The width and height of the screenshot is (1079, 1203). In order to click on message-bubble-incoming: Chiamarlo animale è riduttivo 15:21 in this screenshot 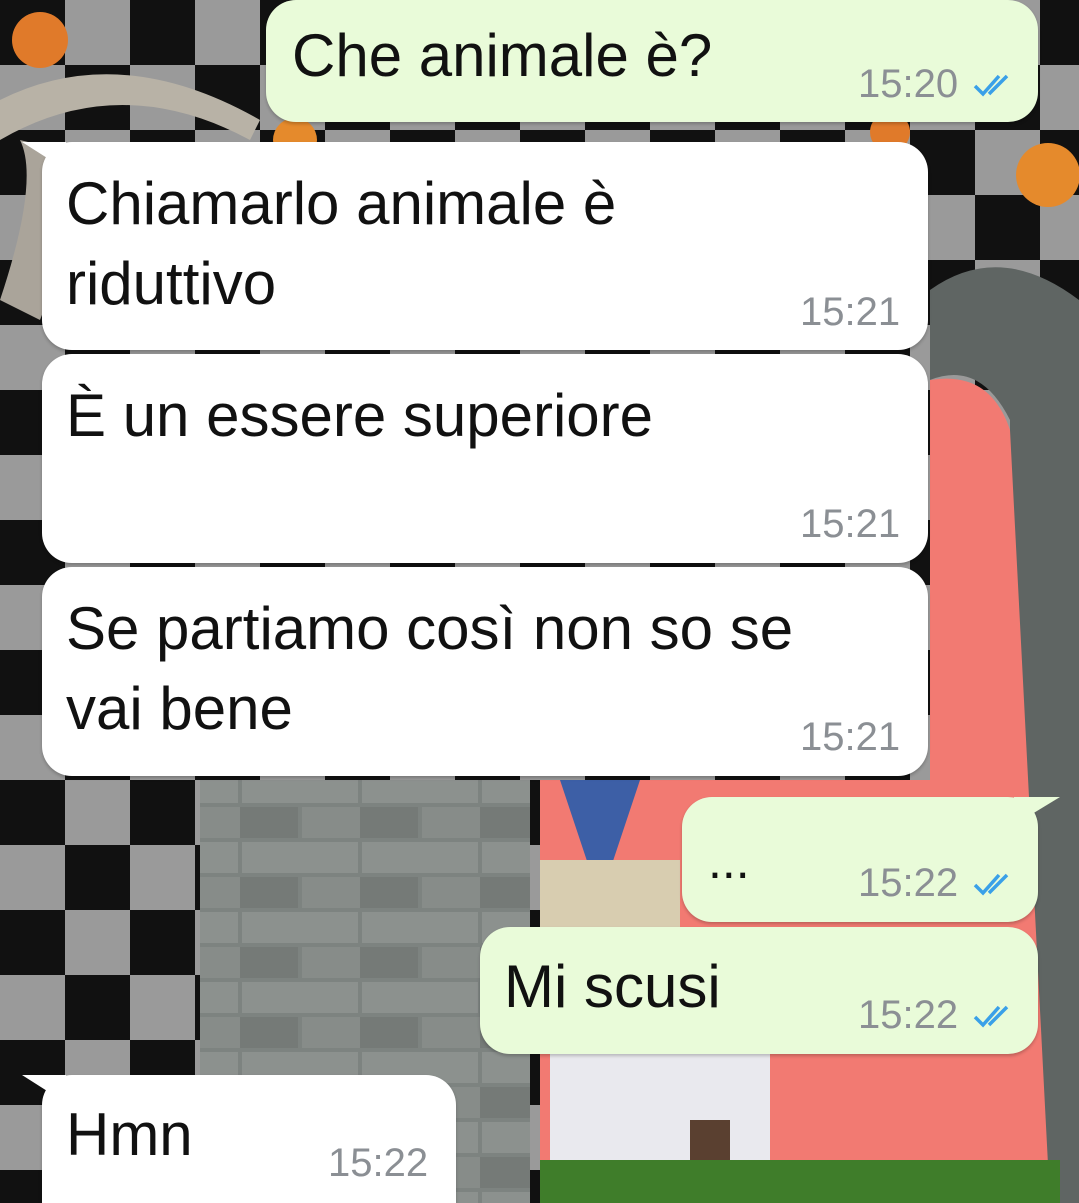, I will do `click(475, 246)`.